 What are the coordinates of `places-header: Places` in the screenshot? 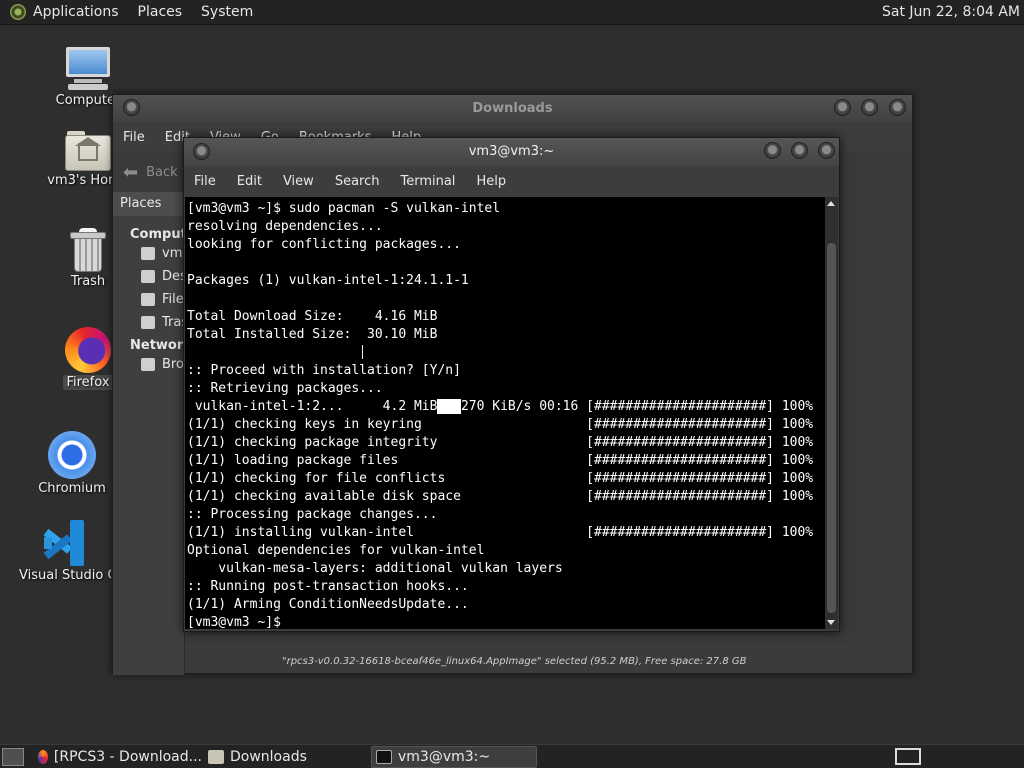 It's located at (148, 204).